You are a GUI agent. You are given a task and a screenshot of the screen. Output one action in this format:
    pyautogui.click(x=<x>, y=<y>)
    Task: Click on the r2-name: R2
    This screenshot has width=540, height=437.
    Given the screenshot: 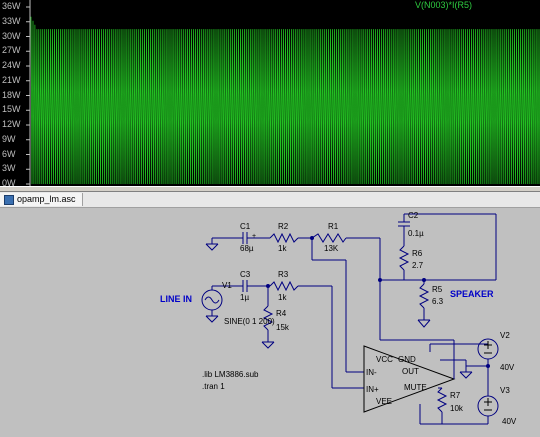 What is the action you would take?
    pyautogui.click(x=283, y=226)
    